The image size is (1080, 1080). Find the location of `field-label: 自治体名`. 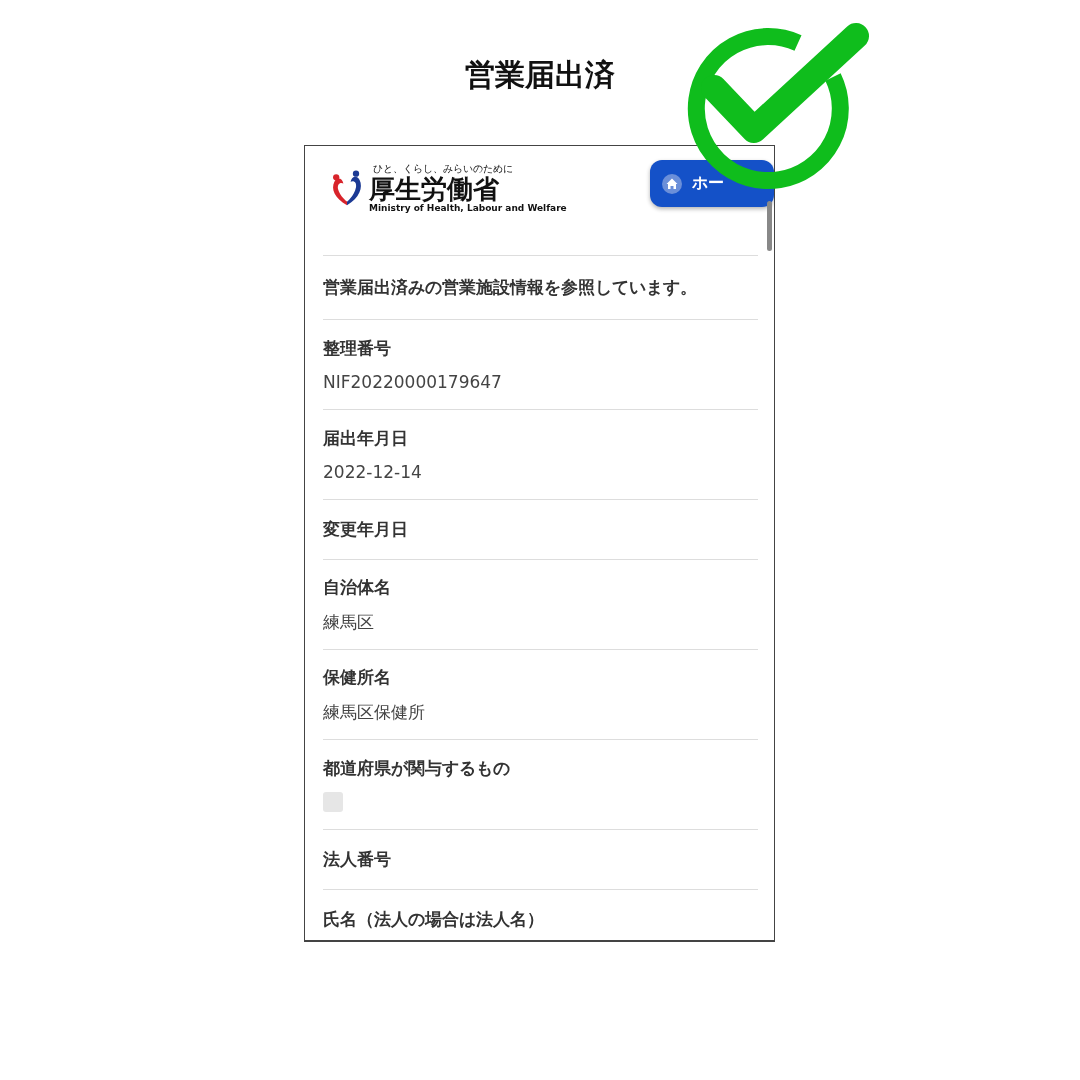

field-label: 自治体名 is located at coordinates (357, 587).